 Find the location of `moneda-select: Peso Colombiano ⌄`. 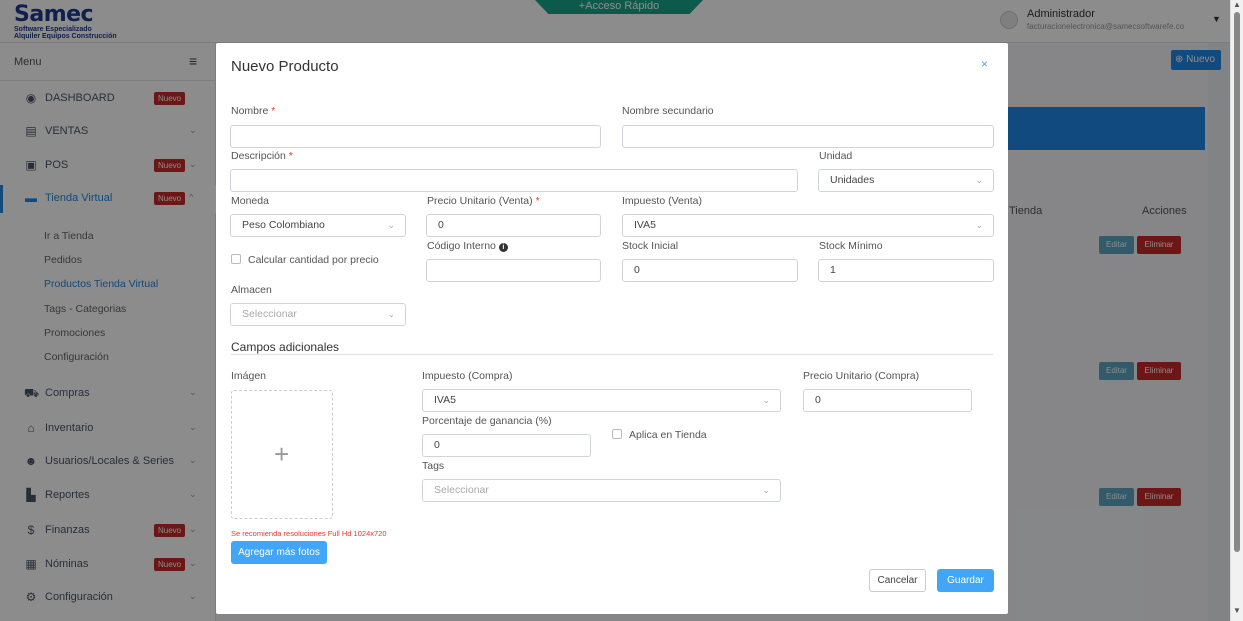

moneda-select: Peso Colombiano ⌄ is located at coordinates (318, 225).